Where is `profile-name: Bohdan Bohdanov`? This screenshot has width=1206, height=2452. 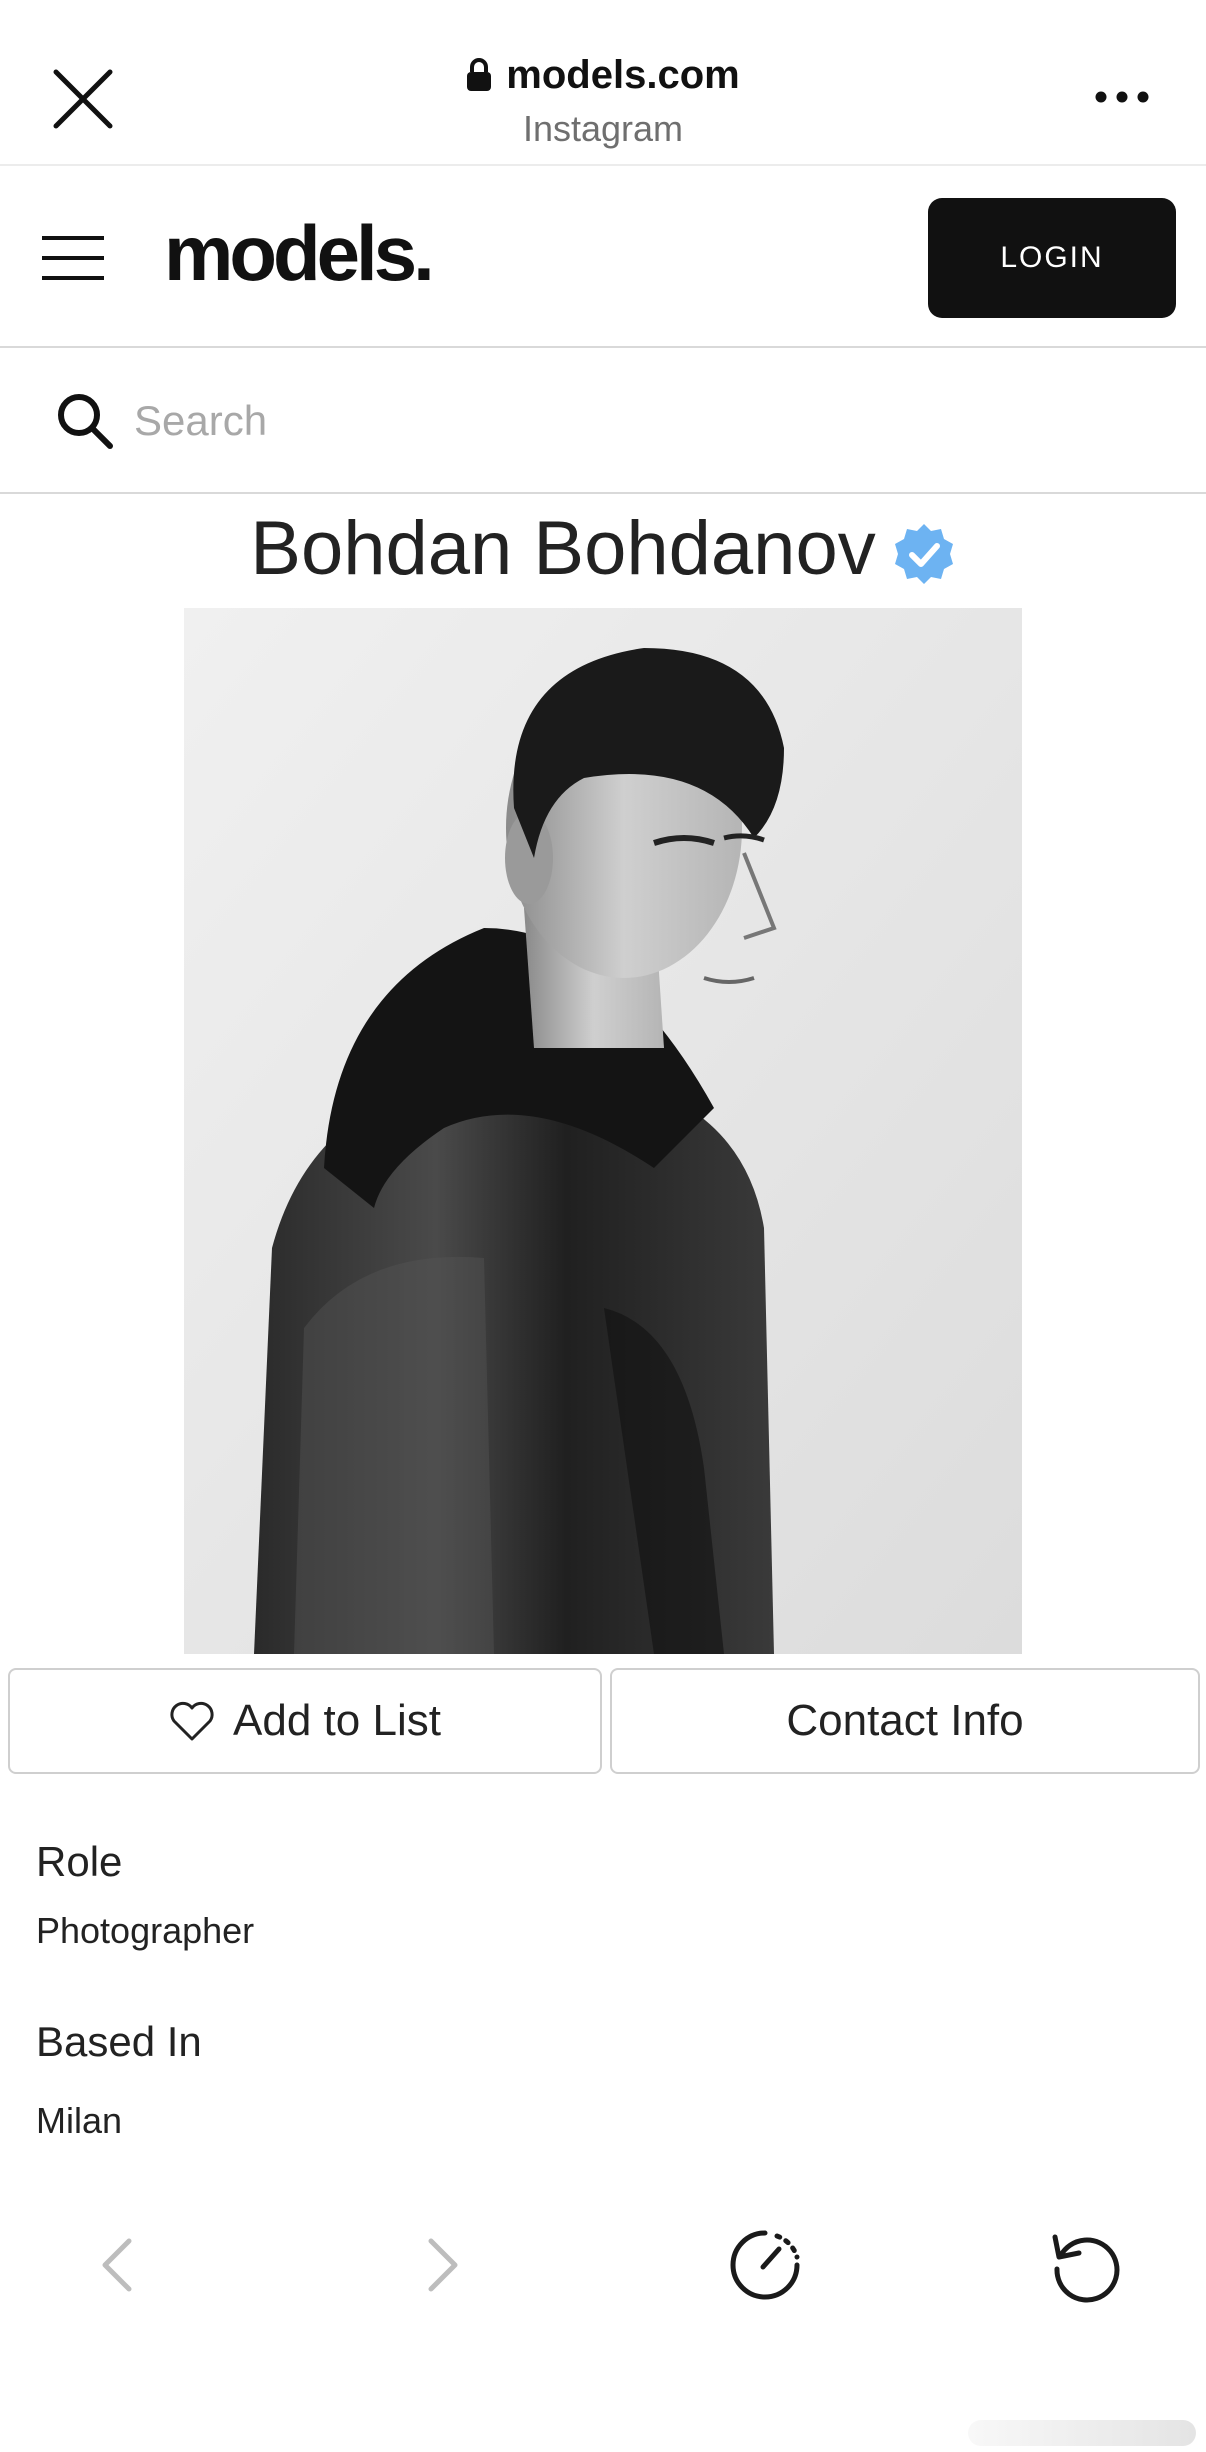 profile-name: Bohdan Bohdanov is located at coordinates (563, 548).